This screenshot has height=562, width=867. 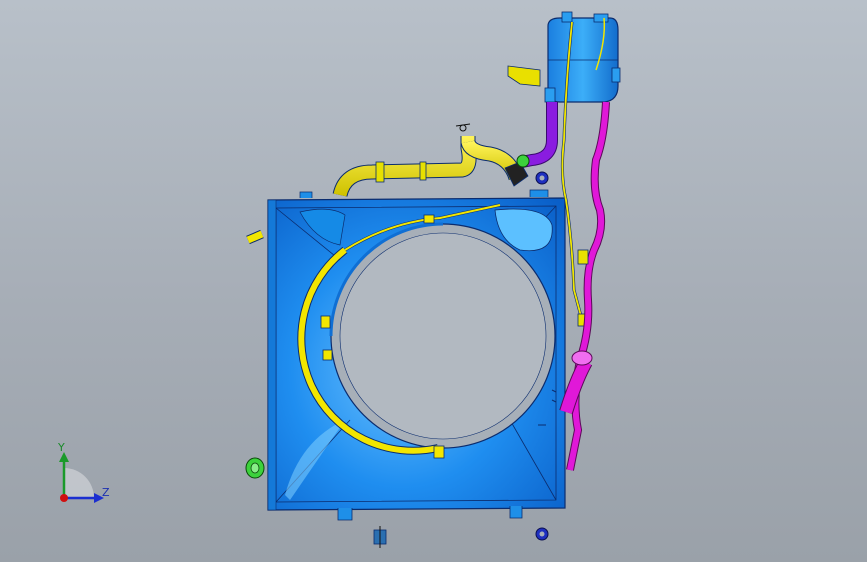 I want to click on orientation-triad, so click(x=81, y=477).